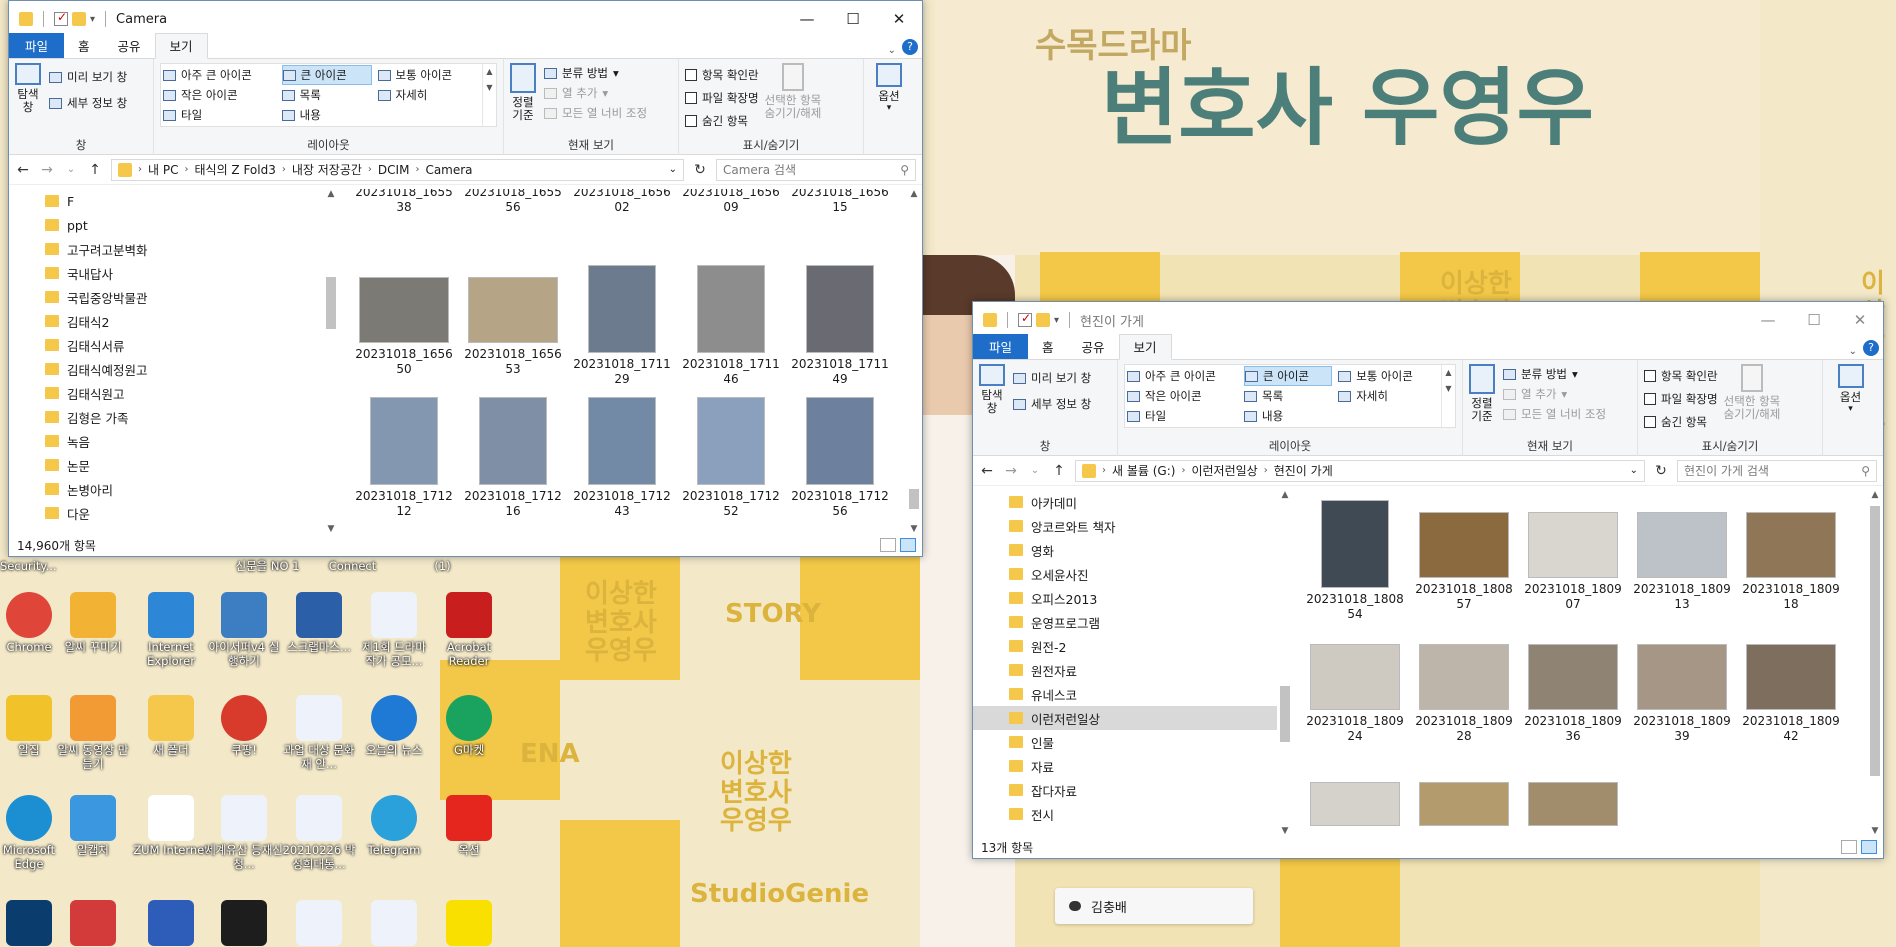  What do you see at coordinates (88, 103) in the screenshot?
I see `details-pane-button: 세부 정보 창` at bounding box center [88, 103].